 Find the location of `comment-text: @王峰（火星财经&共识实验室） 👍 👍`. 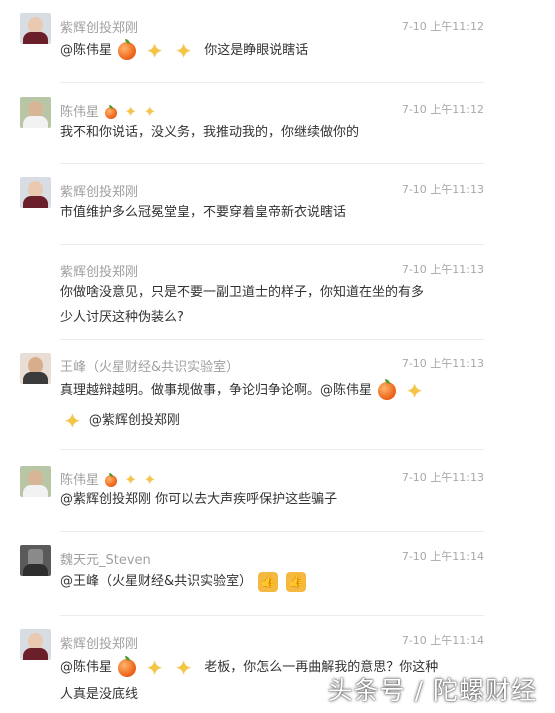

comment-text: @王峰（火星财经&共识实验室） 👍 👍 is located at coordinates (270, 581).